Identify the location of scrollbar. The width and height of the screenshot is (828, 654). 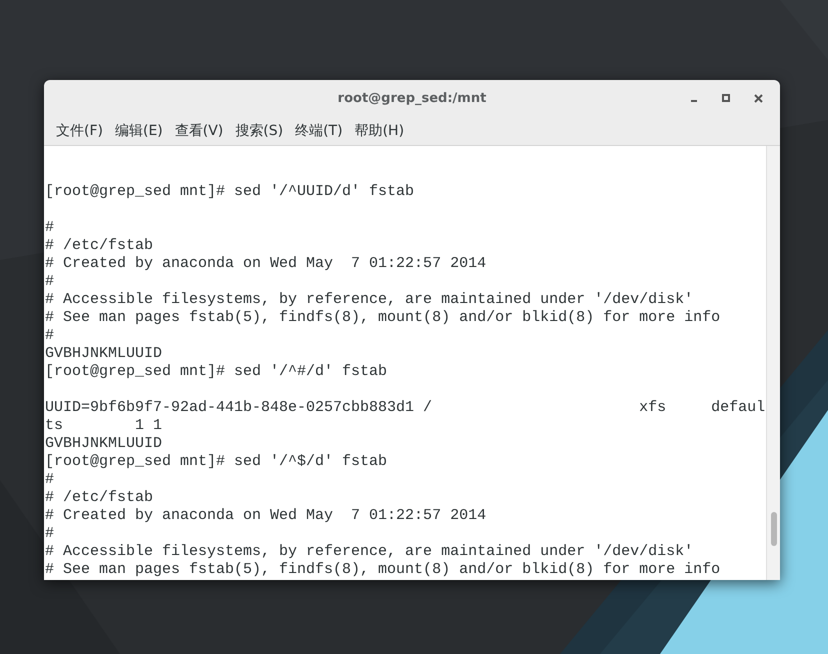
(773, 363).